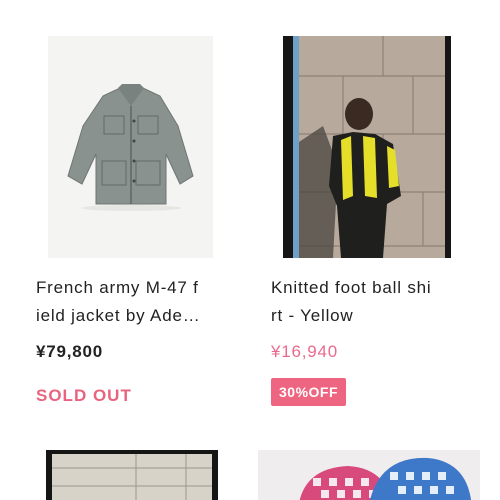 Image resolution: width=500 pixels, height=500 pixels. I want to click on product-title: Knitted foot ball shi rt - Yellow, so click(371, 302).